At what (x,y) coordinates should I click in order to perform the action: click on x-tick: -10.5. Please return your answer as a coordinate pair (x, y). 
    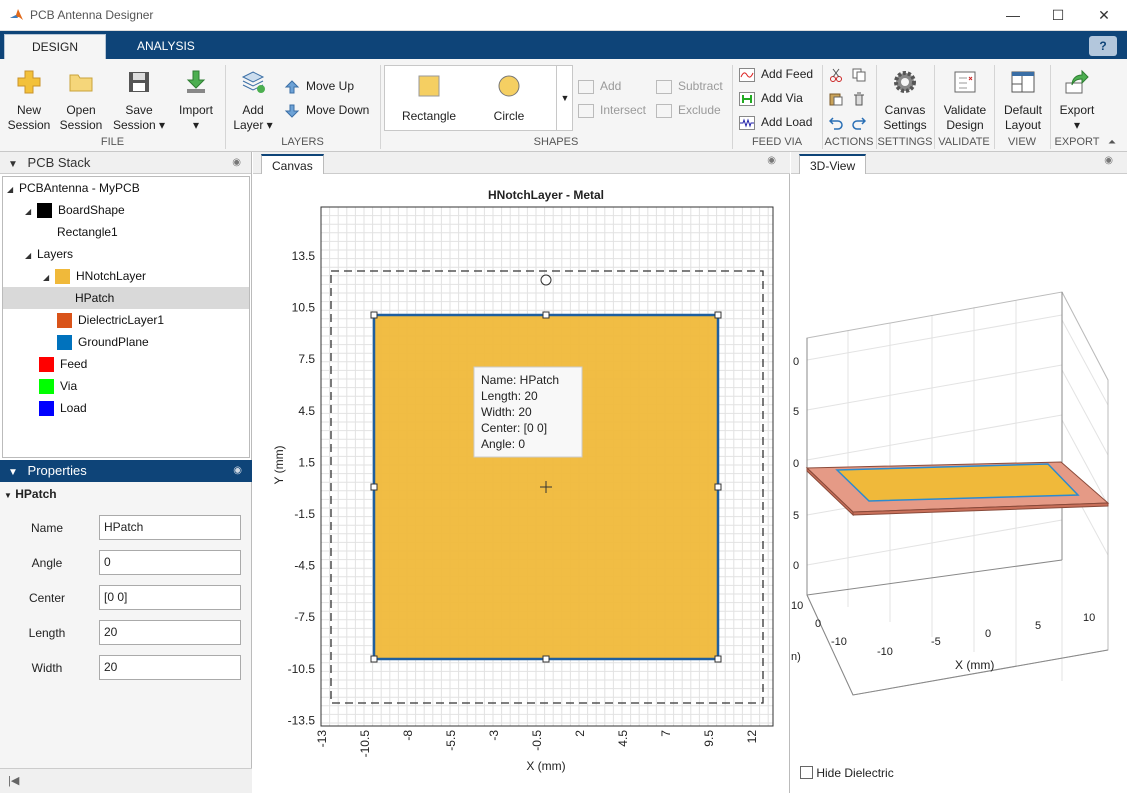
    Looking at the image, I should click on (365, 744).